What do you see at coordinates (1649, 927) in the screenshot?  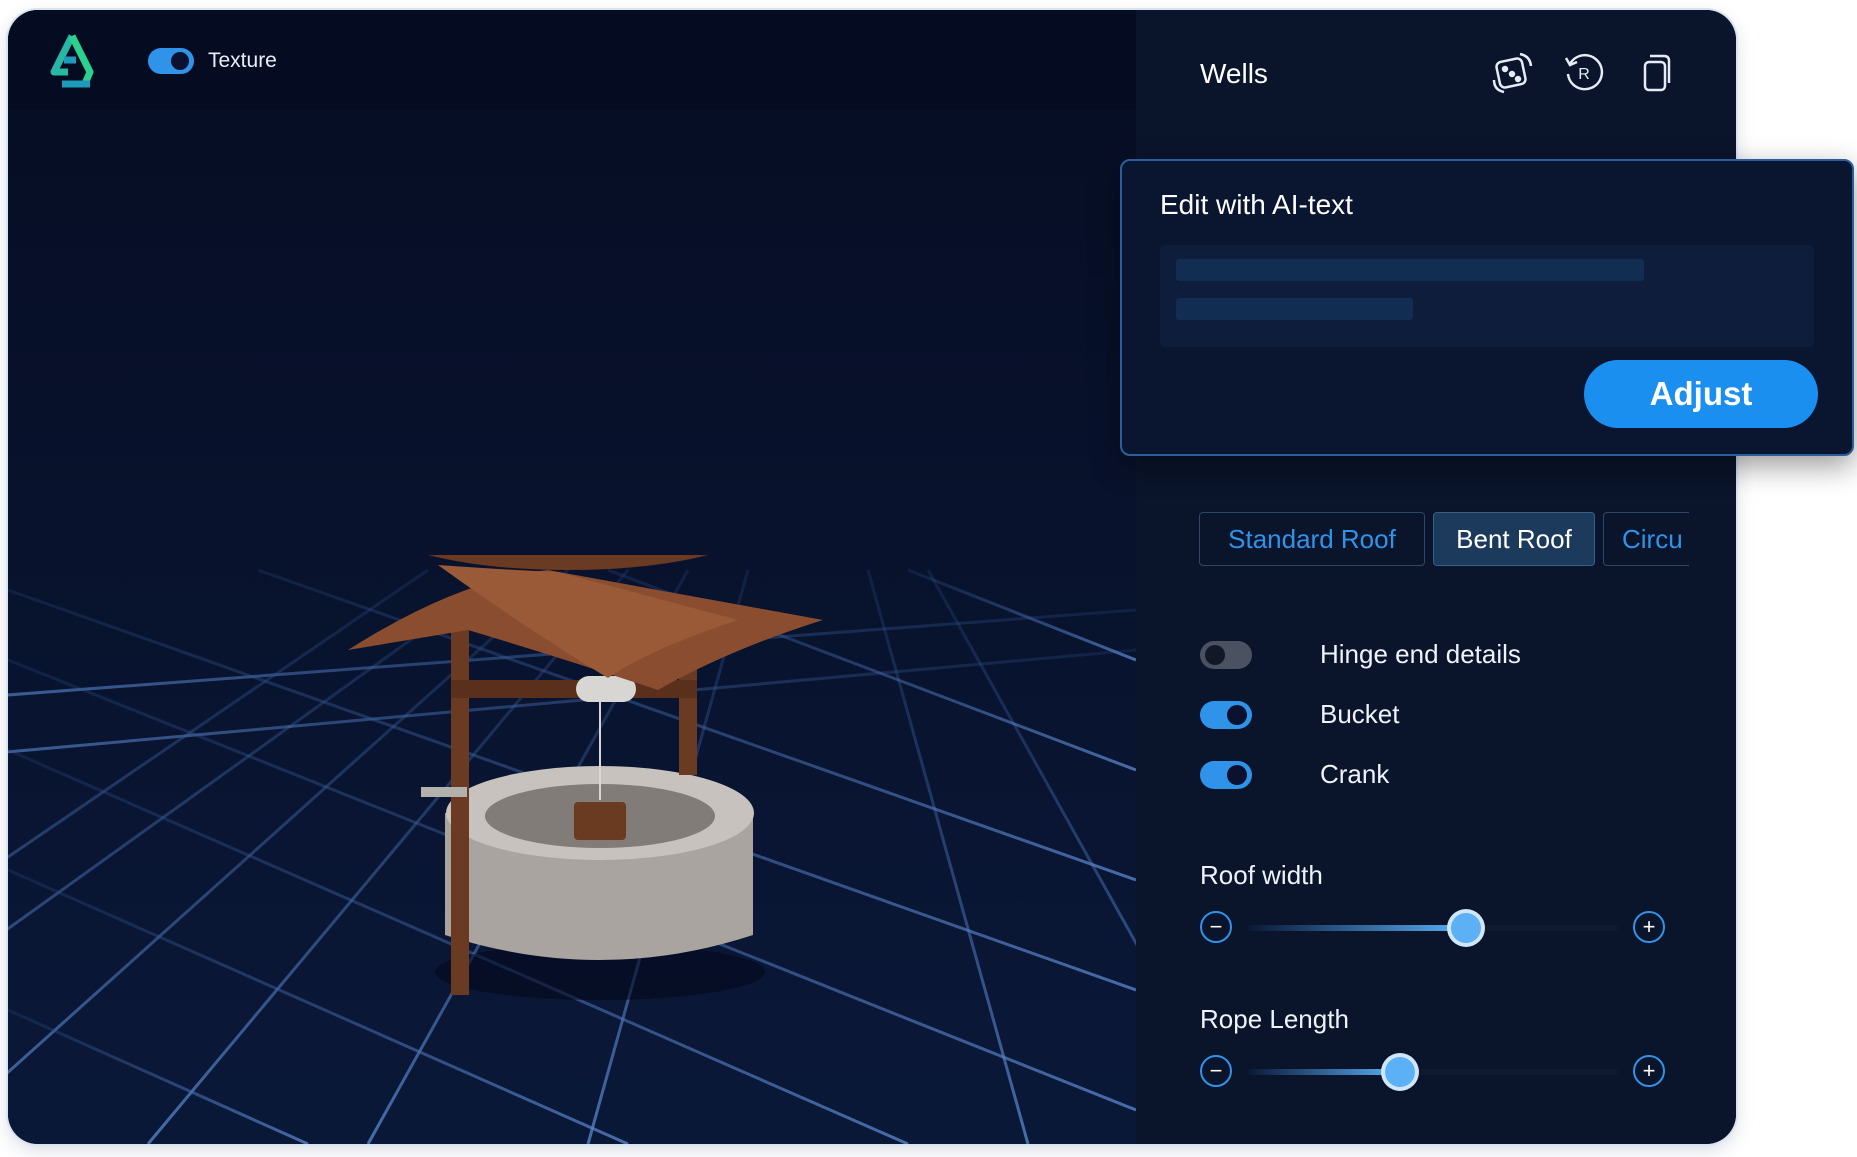 I see `roof-width-increase-button: +` at bounding box center [1649, 927].